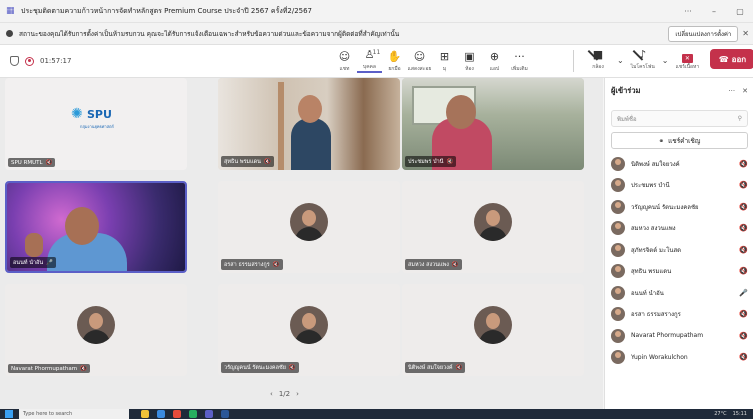  I want to click on video-tile-active: อนนท์ นำอัน 🎤, so click(96, 227).